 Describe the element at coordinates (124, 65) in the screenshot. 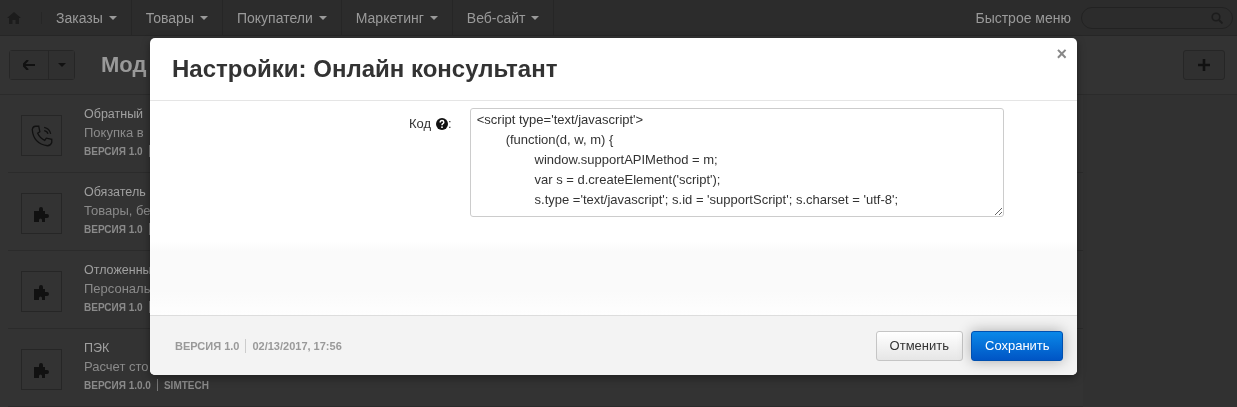

I see `page-title: Мод` at that location.